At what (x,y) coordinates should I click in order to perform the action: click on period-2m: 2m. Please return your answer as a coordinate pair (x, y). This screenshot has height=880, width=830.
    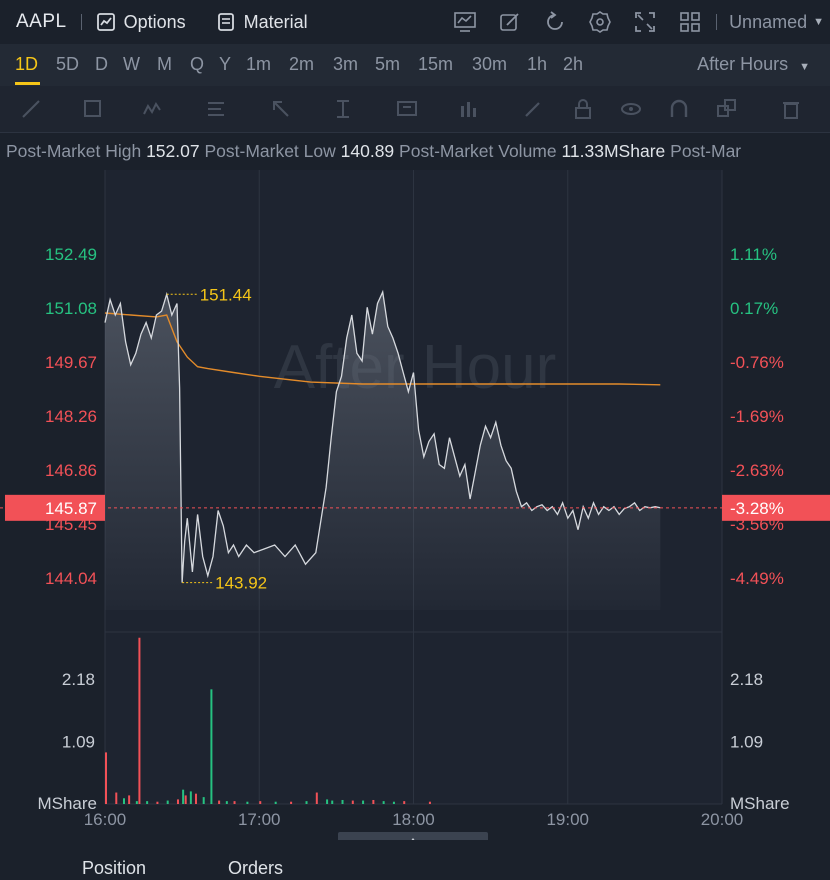
    Looking at the image, I should click on (301, 64).